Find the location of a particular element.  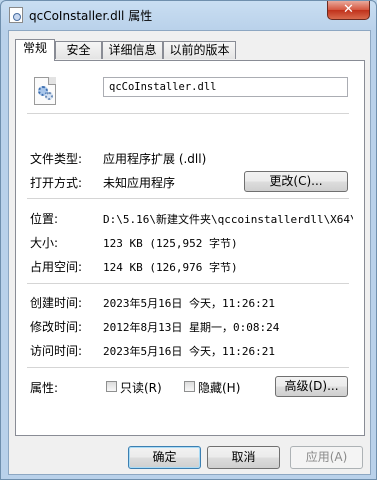

title-bar: qcCoInstaller.dll 属性 ✕ is located at coordinates (188, 15).